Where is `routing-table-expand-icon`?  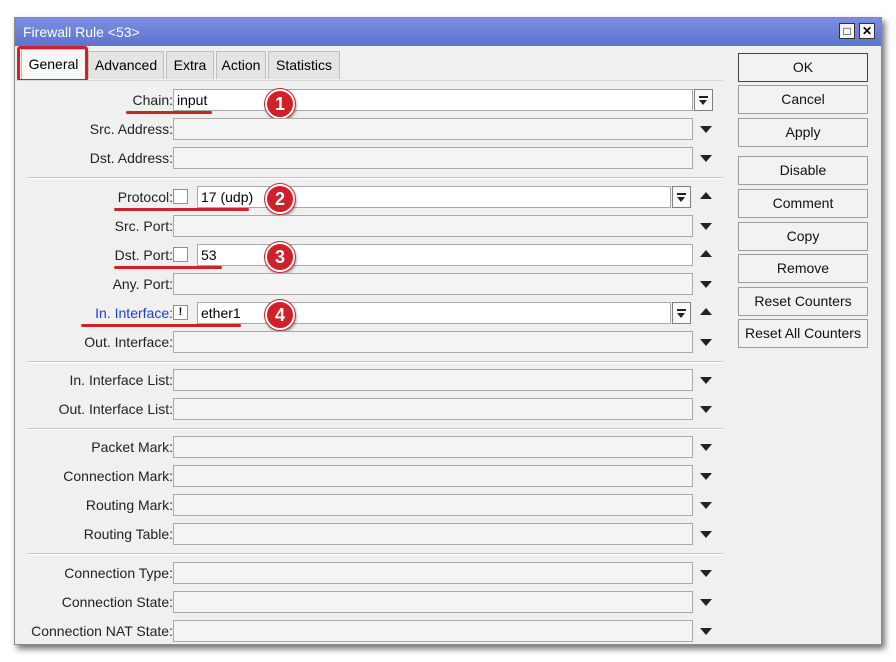 routing-table-expand-icon is located at coordinates (706, 534).